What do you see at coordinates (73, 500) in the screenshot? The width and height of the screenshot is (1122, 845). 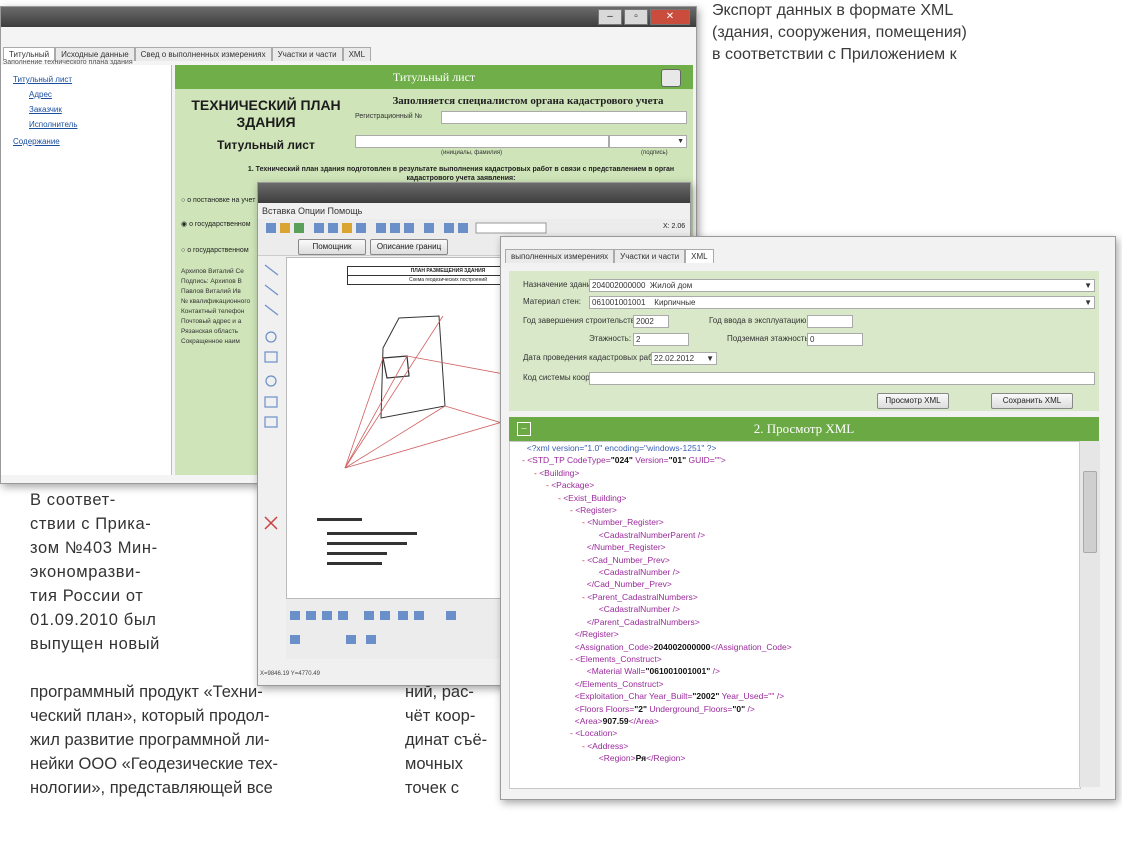 I see `article-left-line: В соответ-` at bounding box center [73, 500].